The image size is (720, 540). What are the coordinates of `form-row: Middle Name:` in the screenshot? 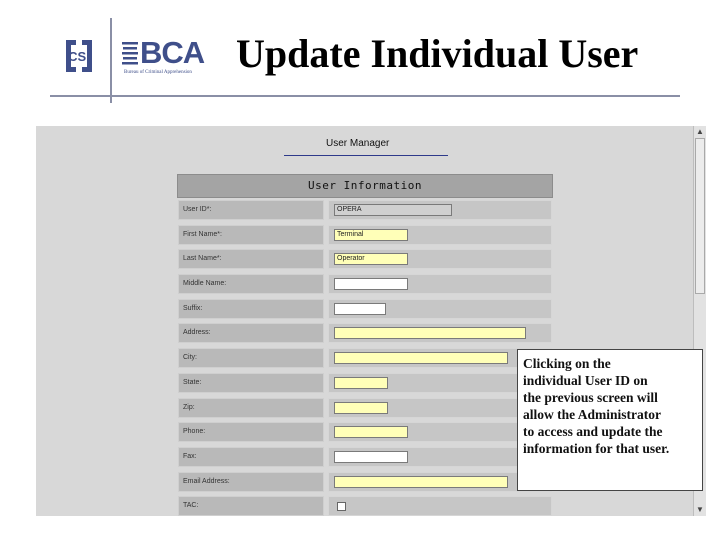 It's located at (365, 284).